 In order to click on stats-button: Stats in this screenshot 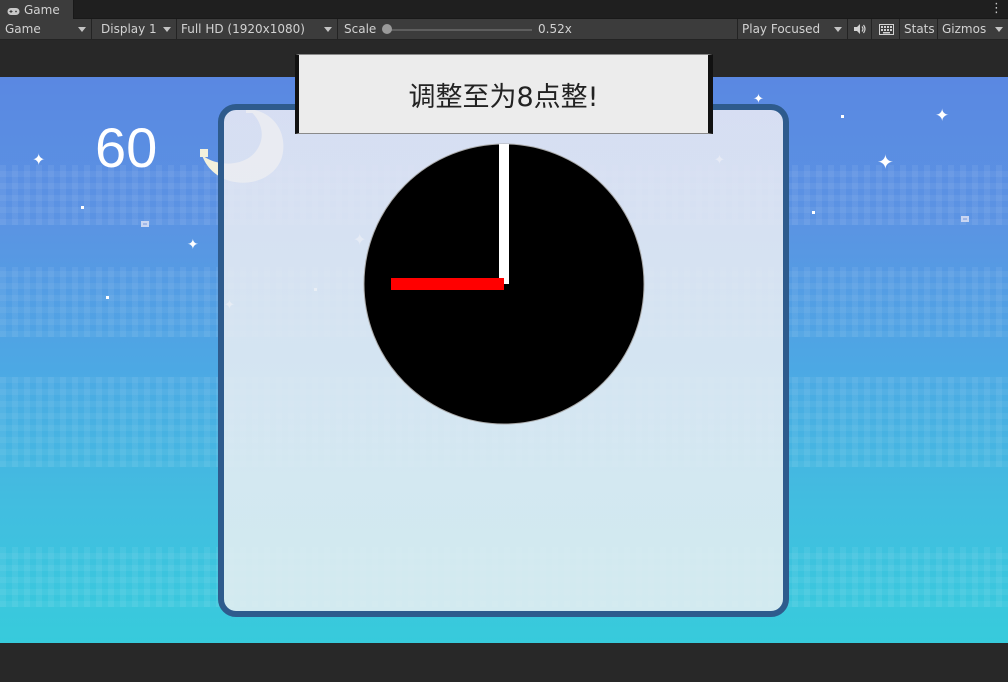, I will do `click(918, 29)`.